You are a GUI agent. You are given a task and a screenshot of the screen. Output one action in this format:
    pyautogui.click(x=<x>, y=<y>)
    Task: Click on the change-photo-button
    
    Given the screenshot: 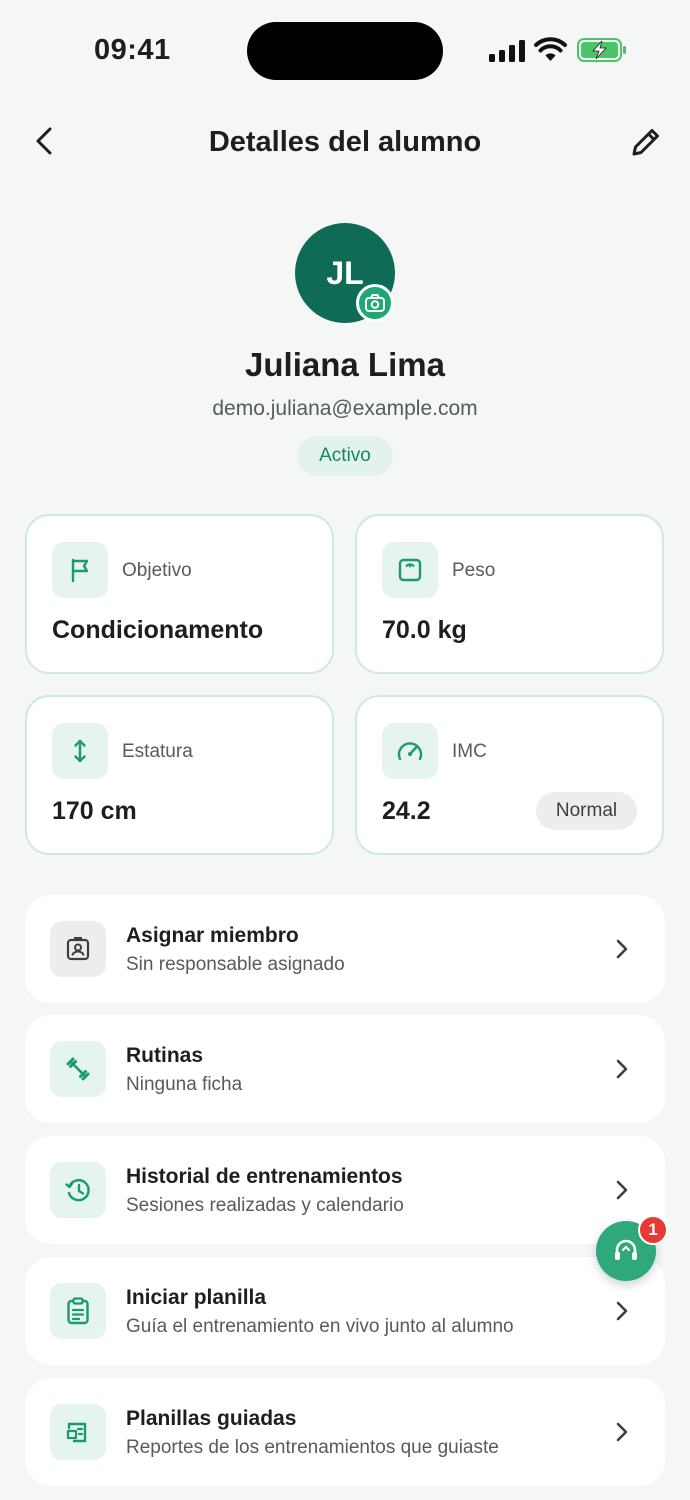 What is the action you would take?
    pyautogui.click(x=375, y=303)
    